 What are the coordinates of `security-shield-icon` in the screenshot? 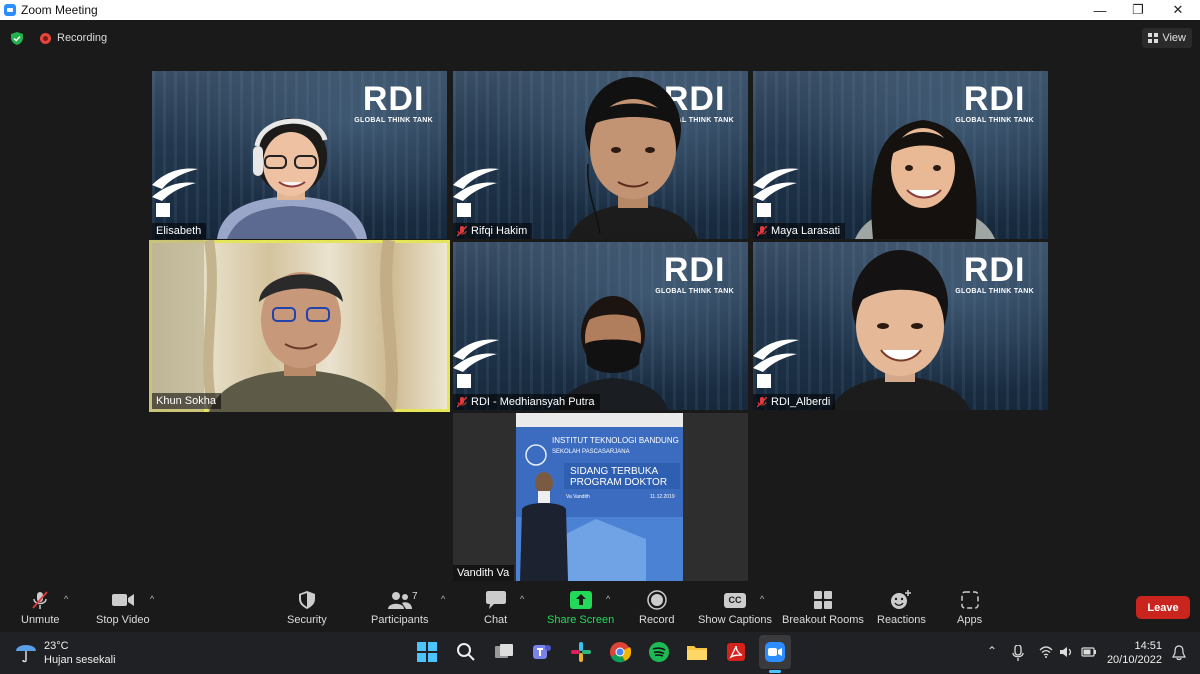 It's located at (306, 600).